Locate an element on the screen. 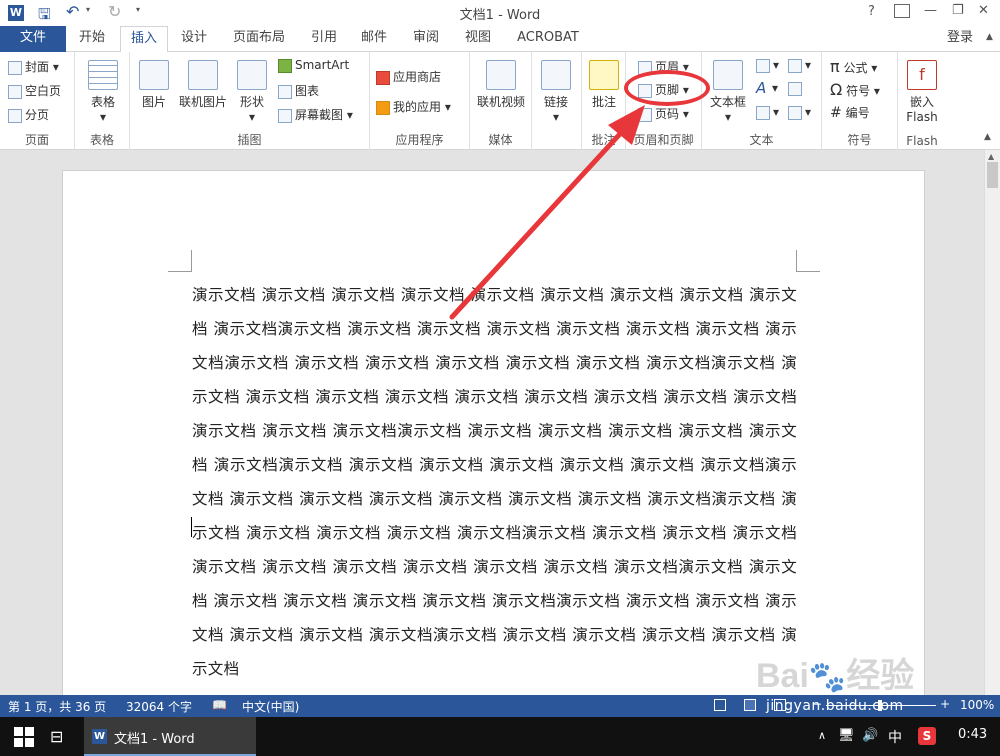 This screenshot has height=756, width=1000. tab-design: 设计 is located at coordinates (194, 39).